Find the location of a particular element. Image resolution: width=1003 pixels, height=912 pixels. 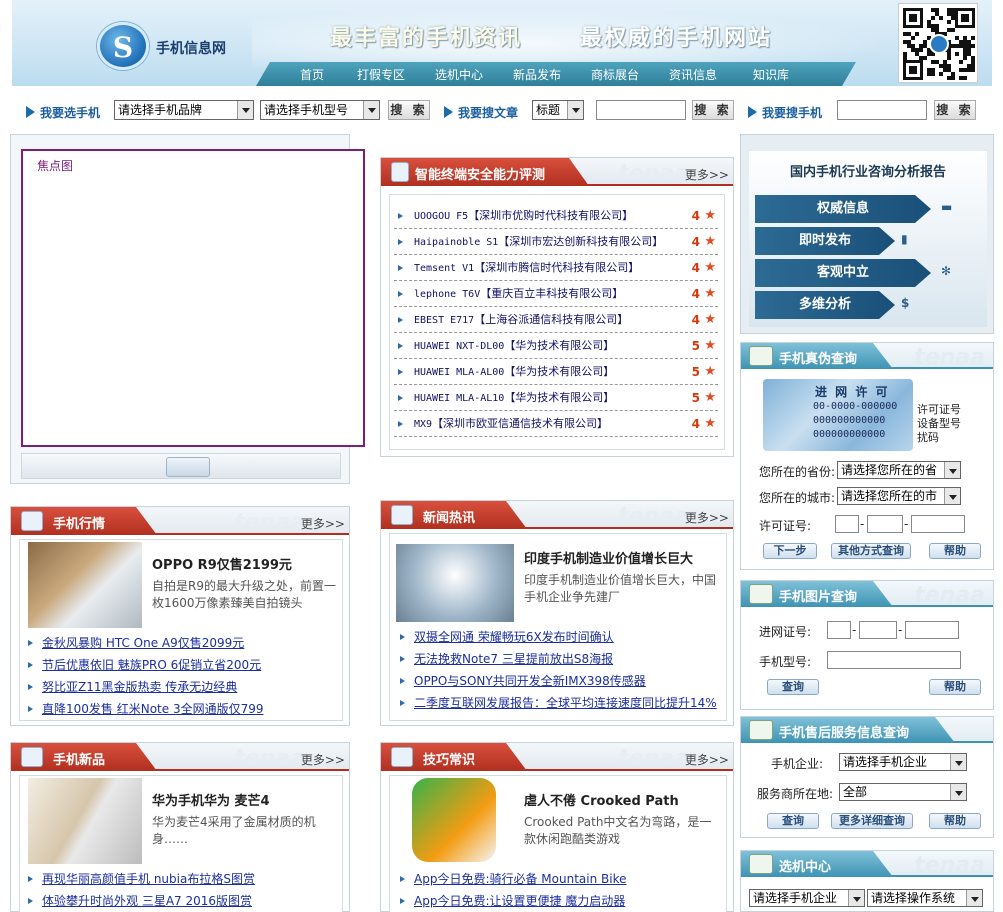

city-select: 请选择您所在的市 is located at coordinates (899, 496).